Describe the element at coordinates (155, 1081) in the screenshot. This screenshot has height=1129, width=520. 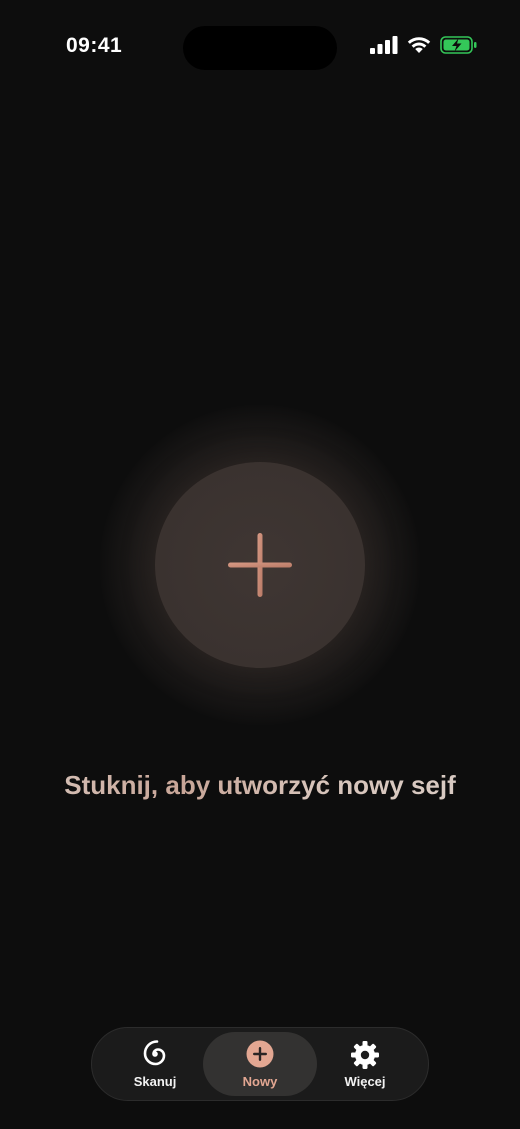
I see `tab-scan-label: Skanuj` at that location.